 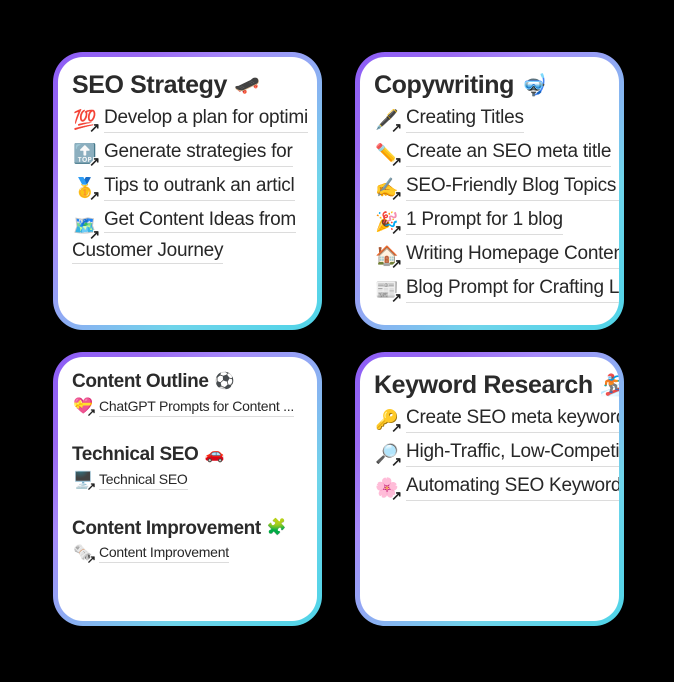 What do you see at coordinates (143, 481) in the screenshot?
I see `list-item-label: Technical SEO` at bounding box center [143, 481].